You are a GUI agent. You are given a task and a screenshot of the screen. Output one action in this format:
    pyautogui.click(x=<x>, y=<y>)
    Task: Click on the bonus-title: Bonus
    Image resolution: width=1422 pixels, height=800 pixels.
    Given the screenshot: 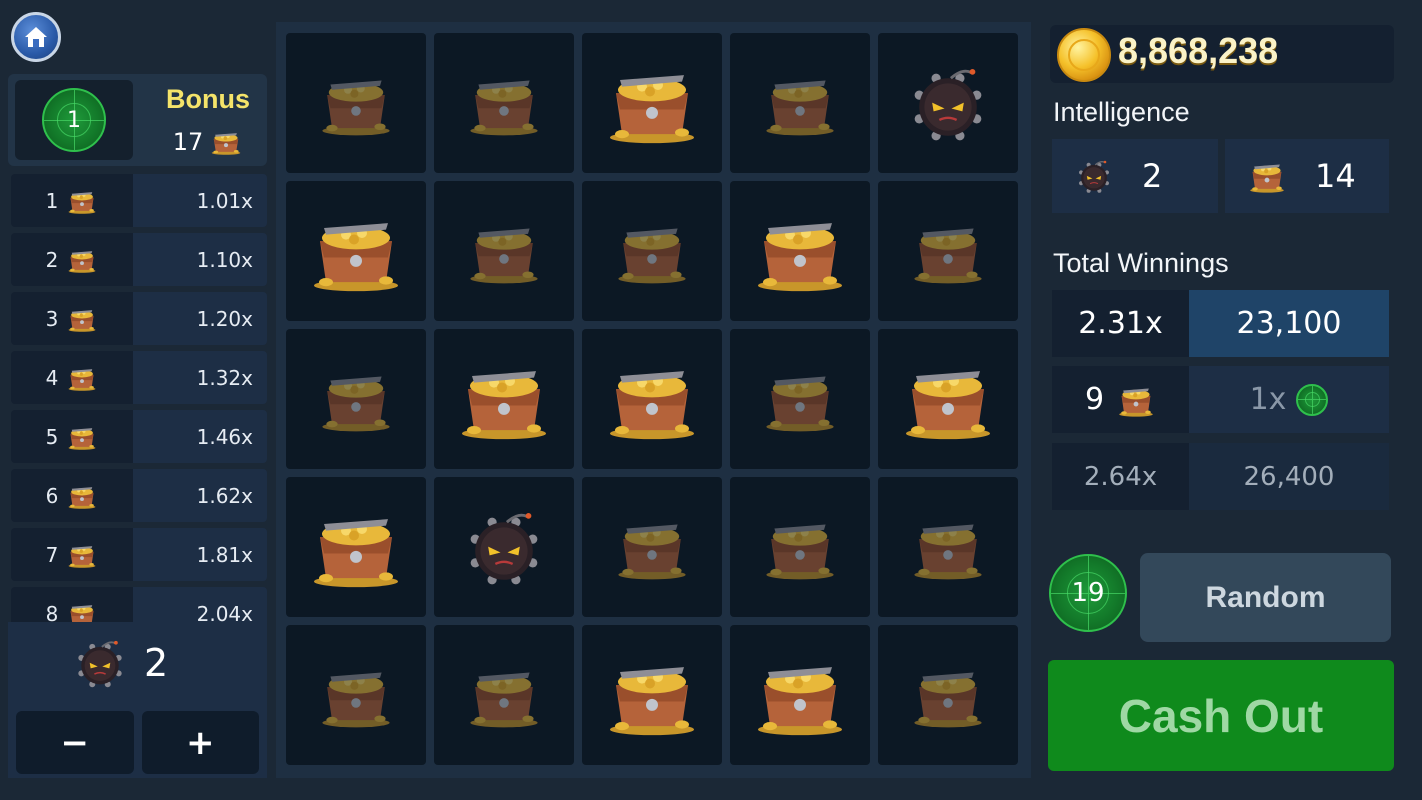 What is the action you would take?
    pyautogui.click(x=208, y=99)
    